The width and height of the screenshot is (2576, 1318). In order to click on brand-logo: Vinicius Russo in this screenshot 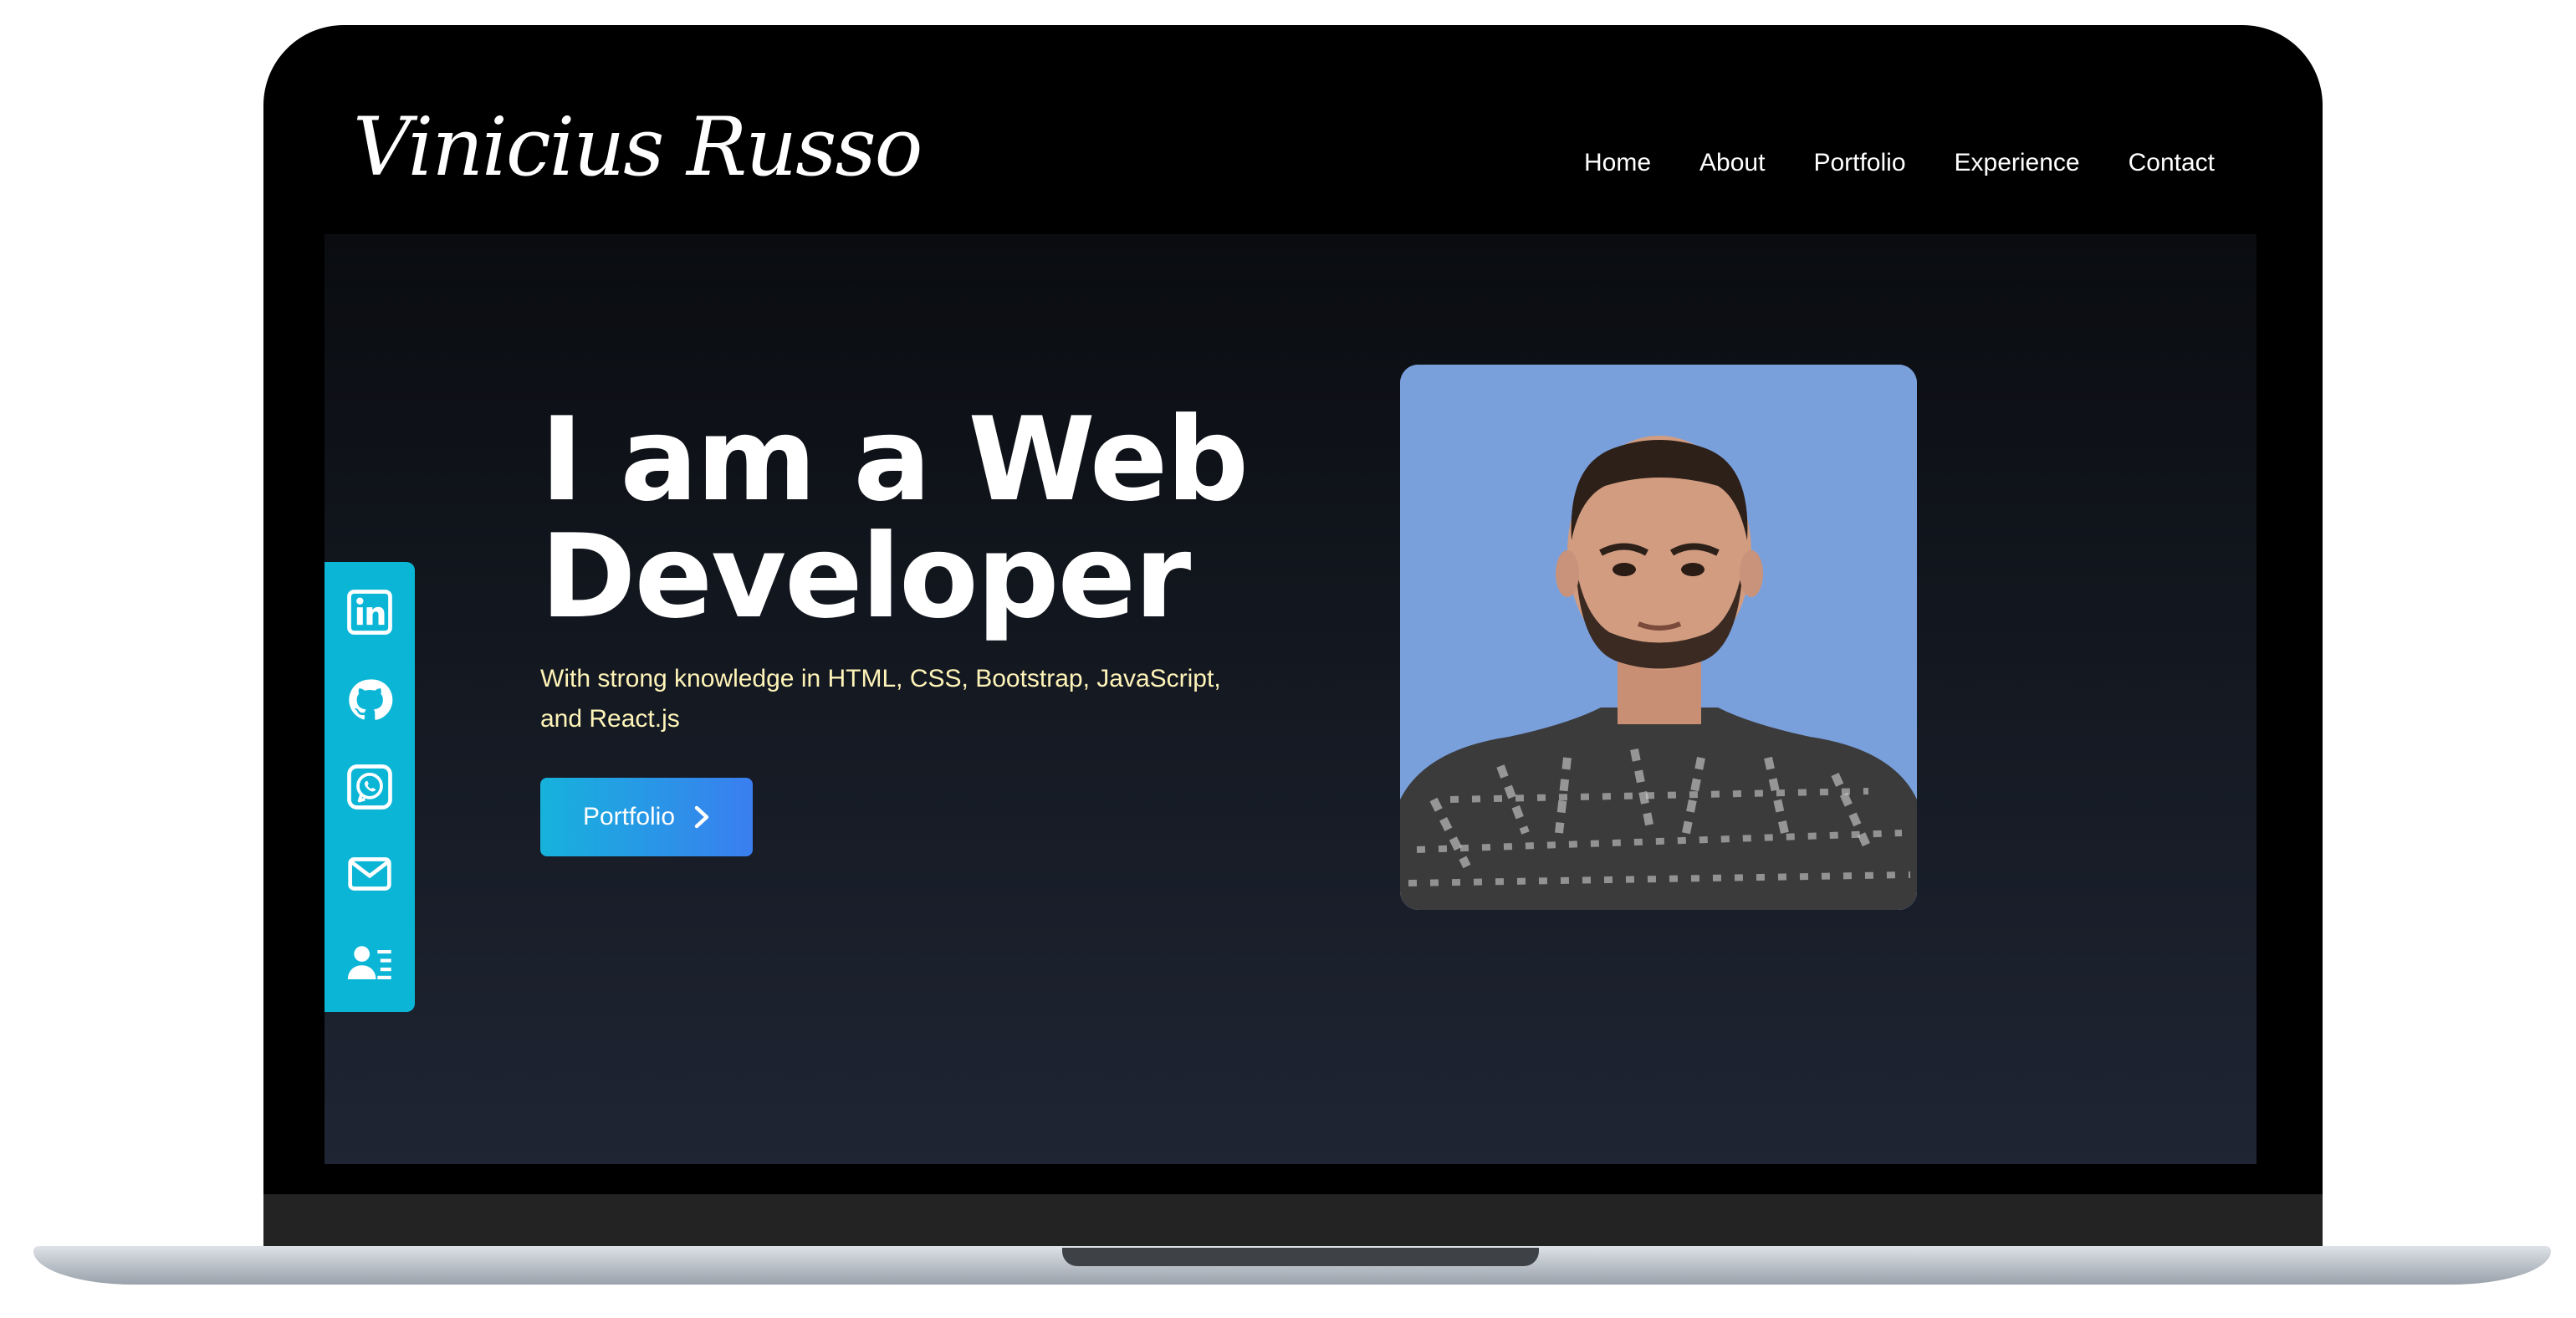, I will do `click(638, 147)`.